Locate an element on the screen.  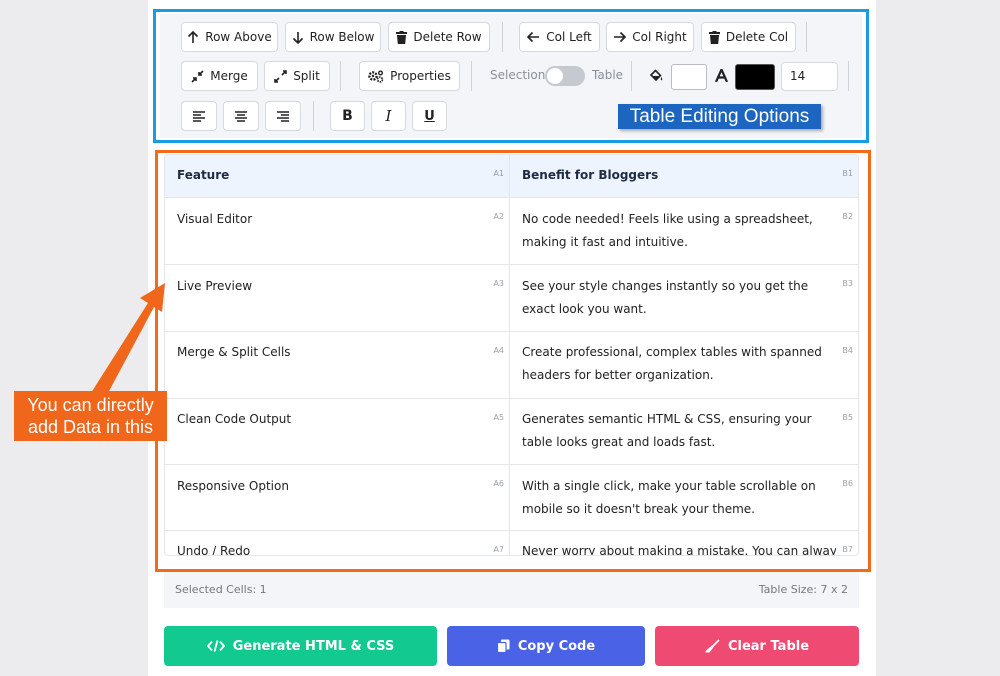
compress-icon is located at coordinates (197, 76).